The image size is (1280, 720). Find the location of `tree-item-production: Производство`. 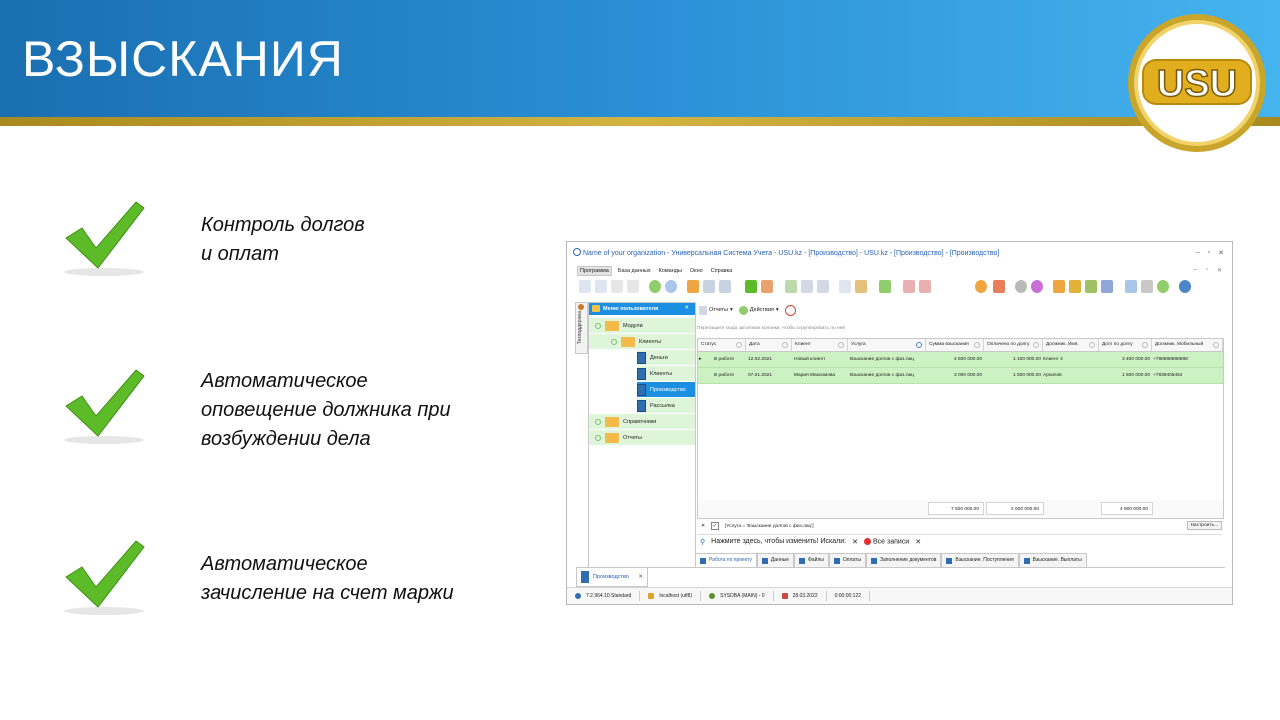

tree-item-production: Производство is located at coordinates (666, 389).